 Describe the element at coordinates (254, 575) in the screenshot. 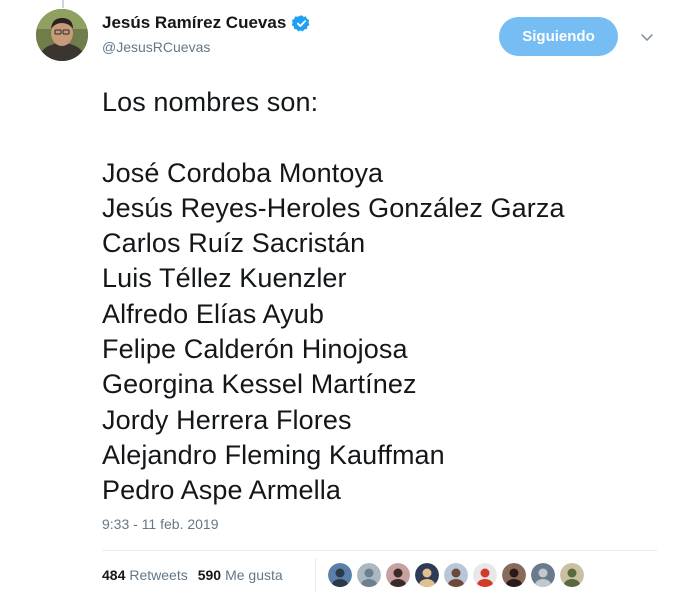

I see `likes-label: Me gusta` at that location.